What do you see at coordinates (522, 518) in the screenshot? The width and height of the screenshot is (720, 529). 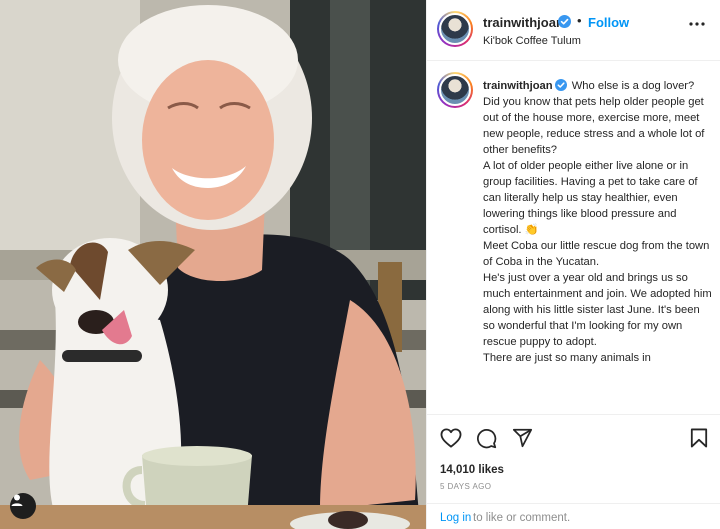 I see `login-prompt-text: to like or comment.` at bounding box center [522, 518].